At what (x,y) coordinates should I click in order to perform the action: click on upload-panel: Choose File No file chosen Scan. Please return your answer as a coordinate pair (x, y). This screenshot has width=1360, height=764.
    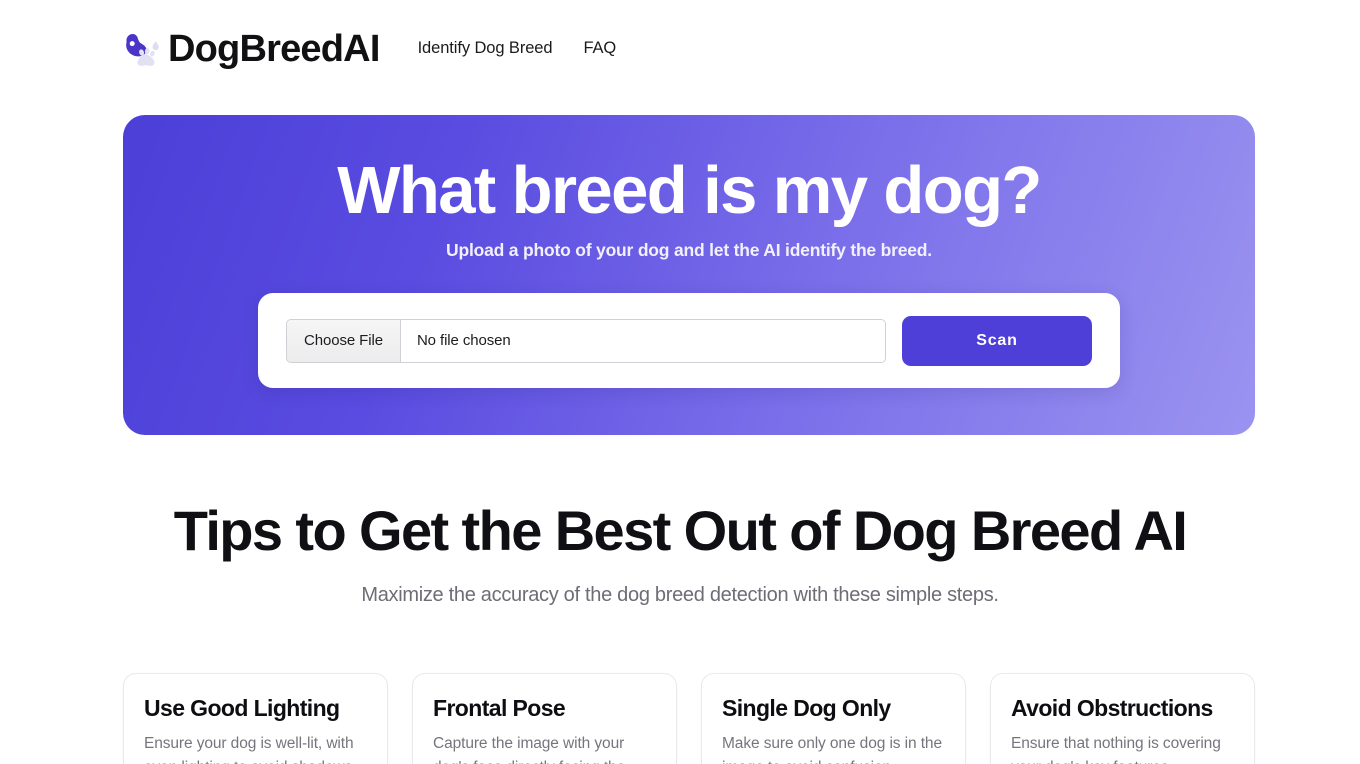
    Looking at the image, I should click on (689, 341).